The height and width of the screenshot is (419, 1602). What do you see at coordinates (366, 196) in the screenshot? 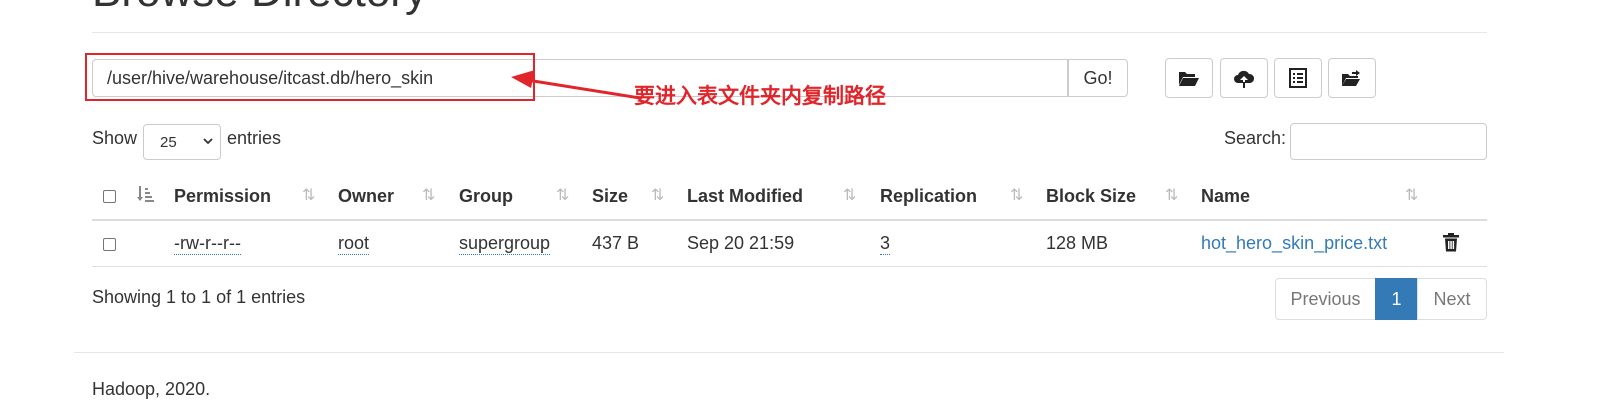
I see `column-header-owner: Owner` at bounding box center [366, 196].